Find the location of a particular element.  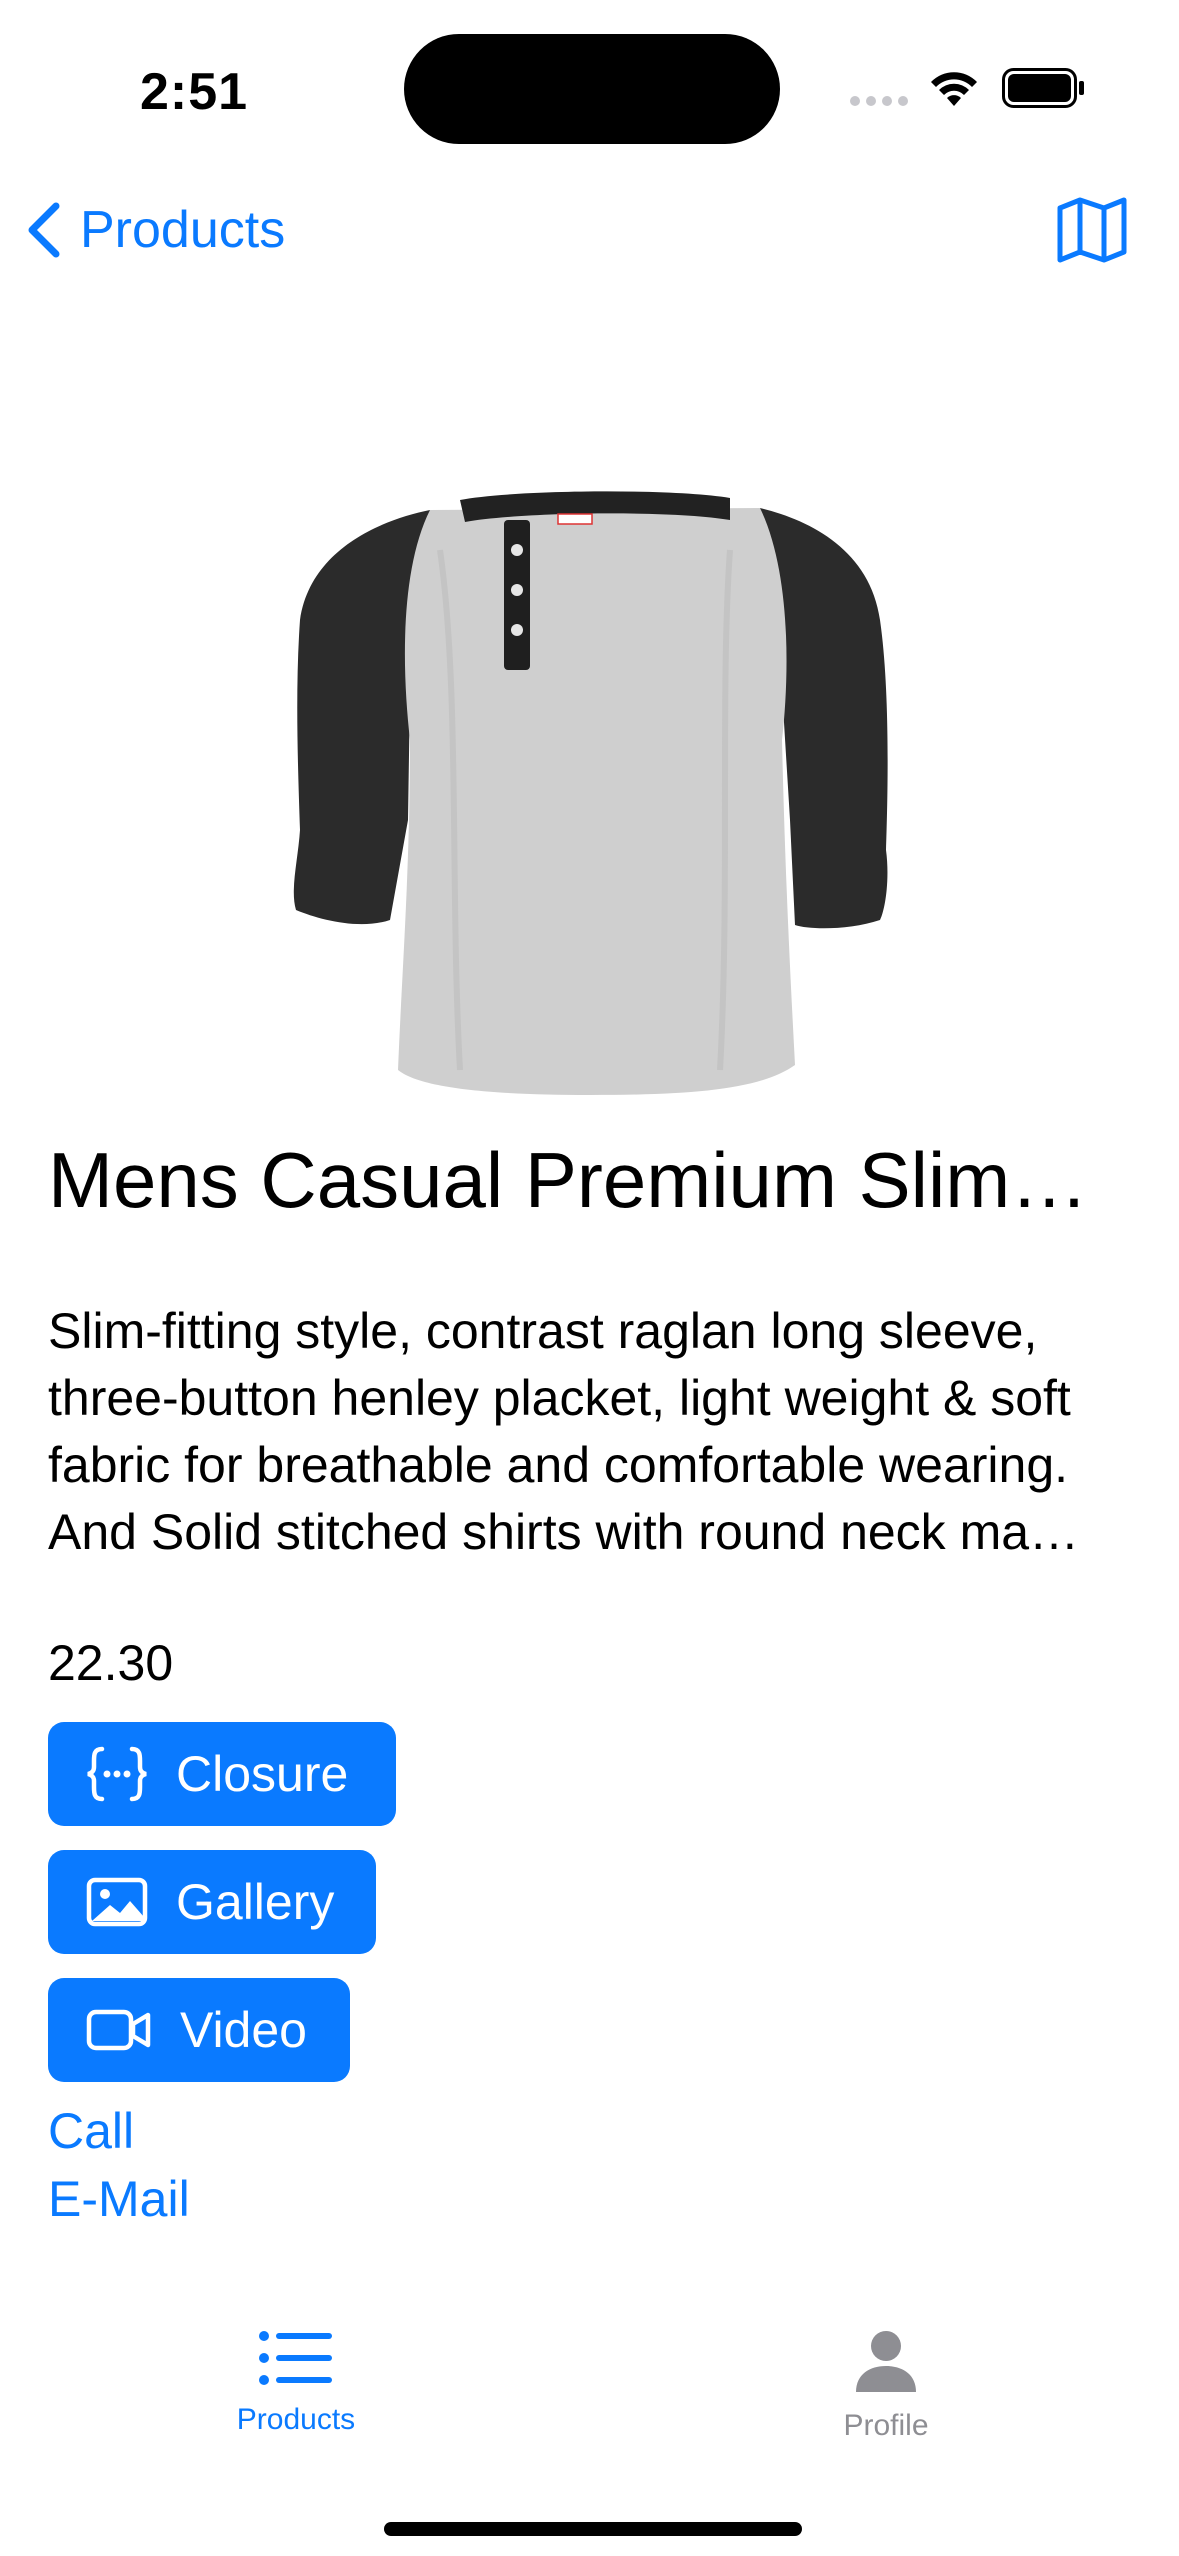

back-button: Products is located at coordinates (154, 230).